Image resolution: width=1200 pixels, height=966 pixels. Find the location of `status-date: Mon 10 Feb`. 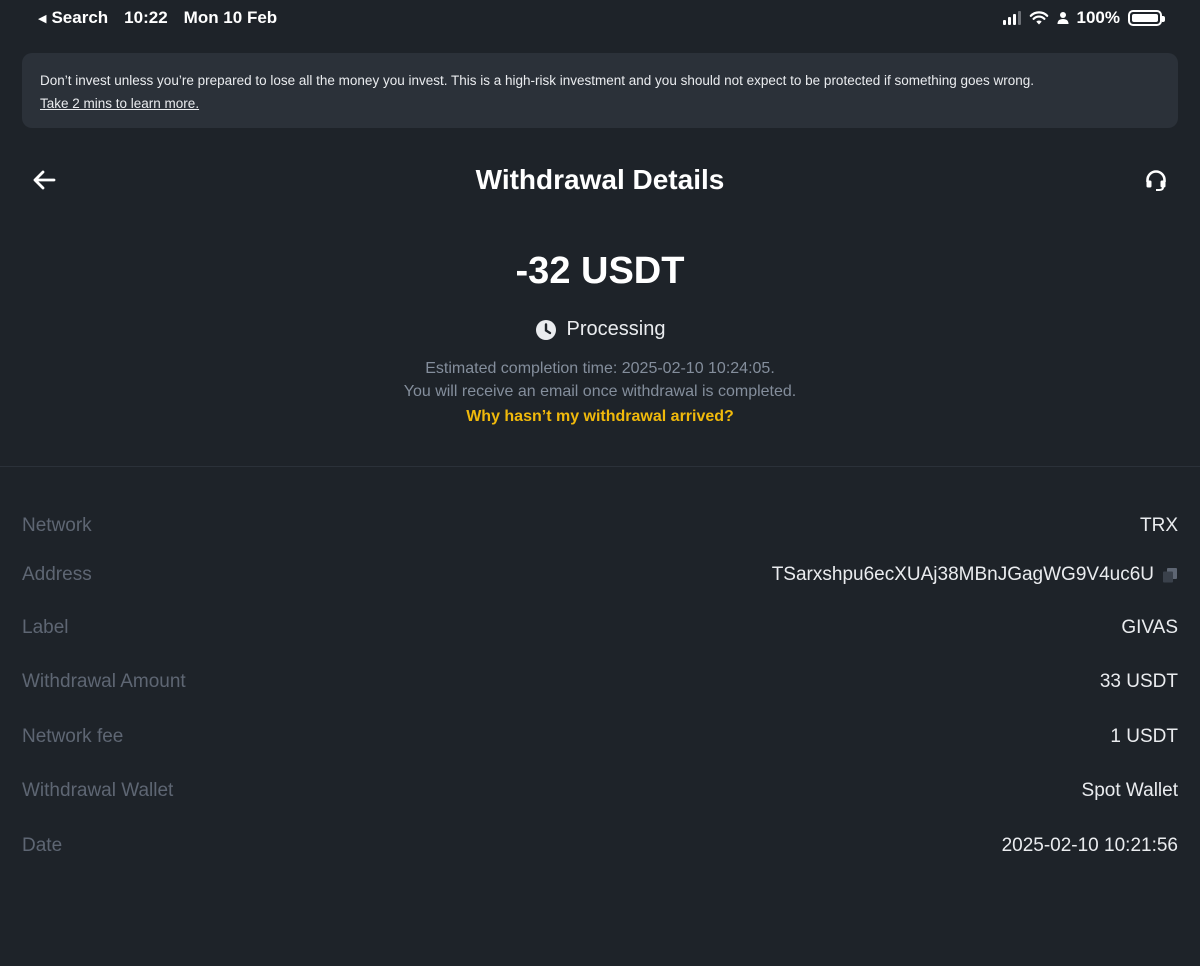

status-date: Mon 10 Feb is located at coordinates (230, 17).